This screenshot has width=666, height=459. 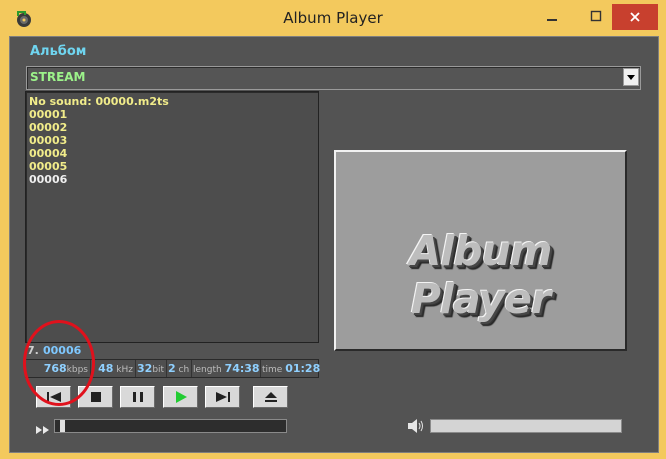 What do you see at coordinates (124, 370) in the screenshot?
I see `samplerate-unit: kHz` at bounding box center [124, 370].